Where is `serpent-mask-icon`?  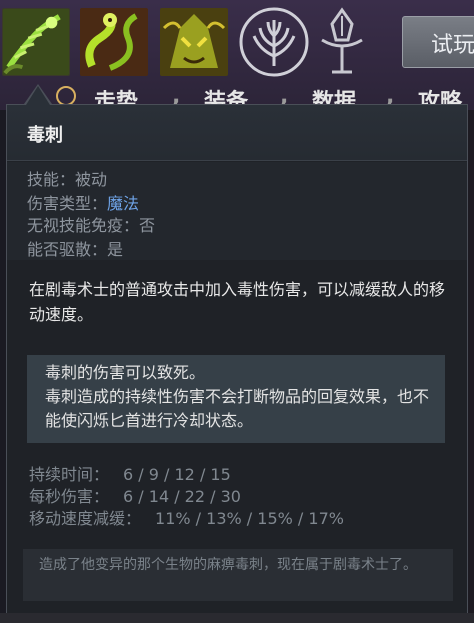
serpent-mask-icon is located at coordinates (194, 42).